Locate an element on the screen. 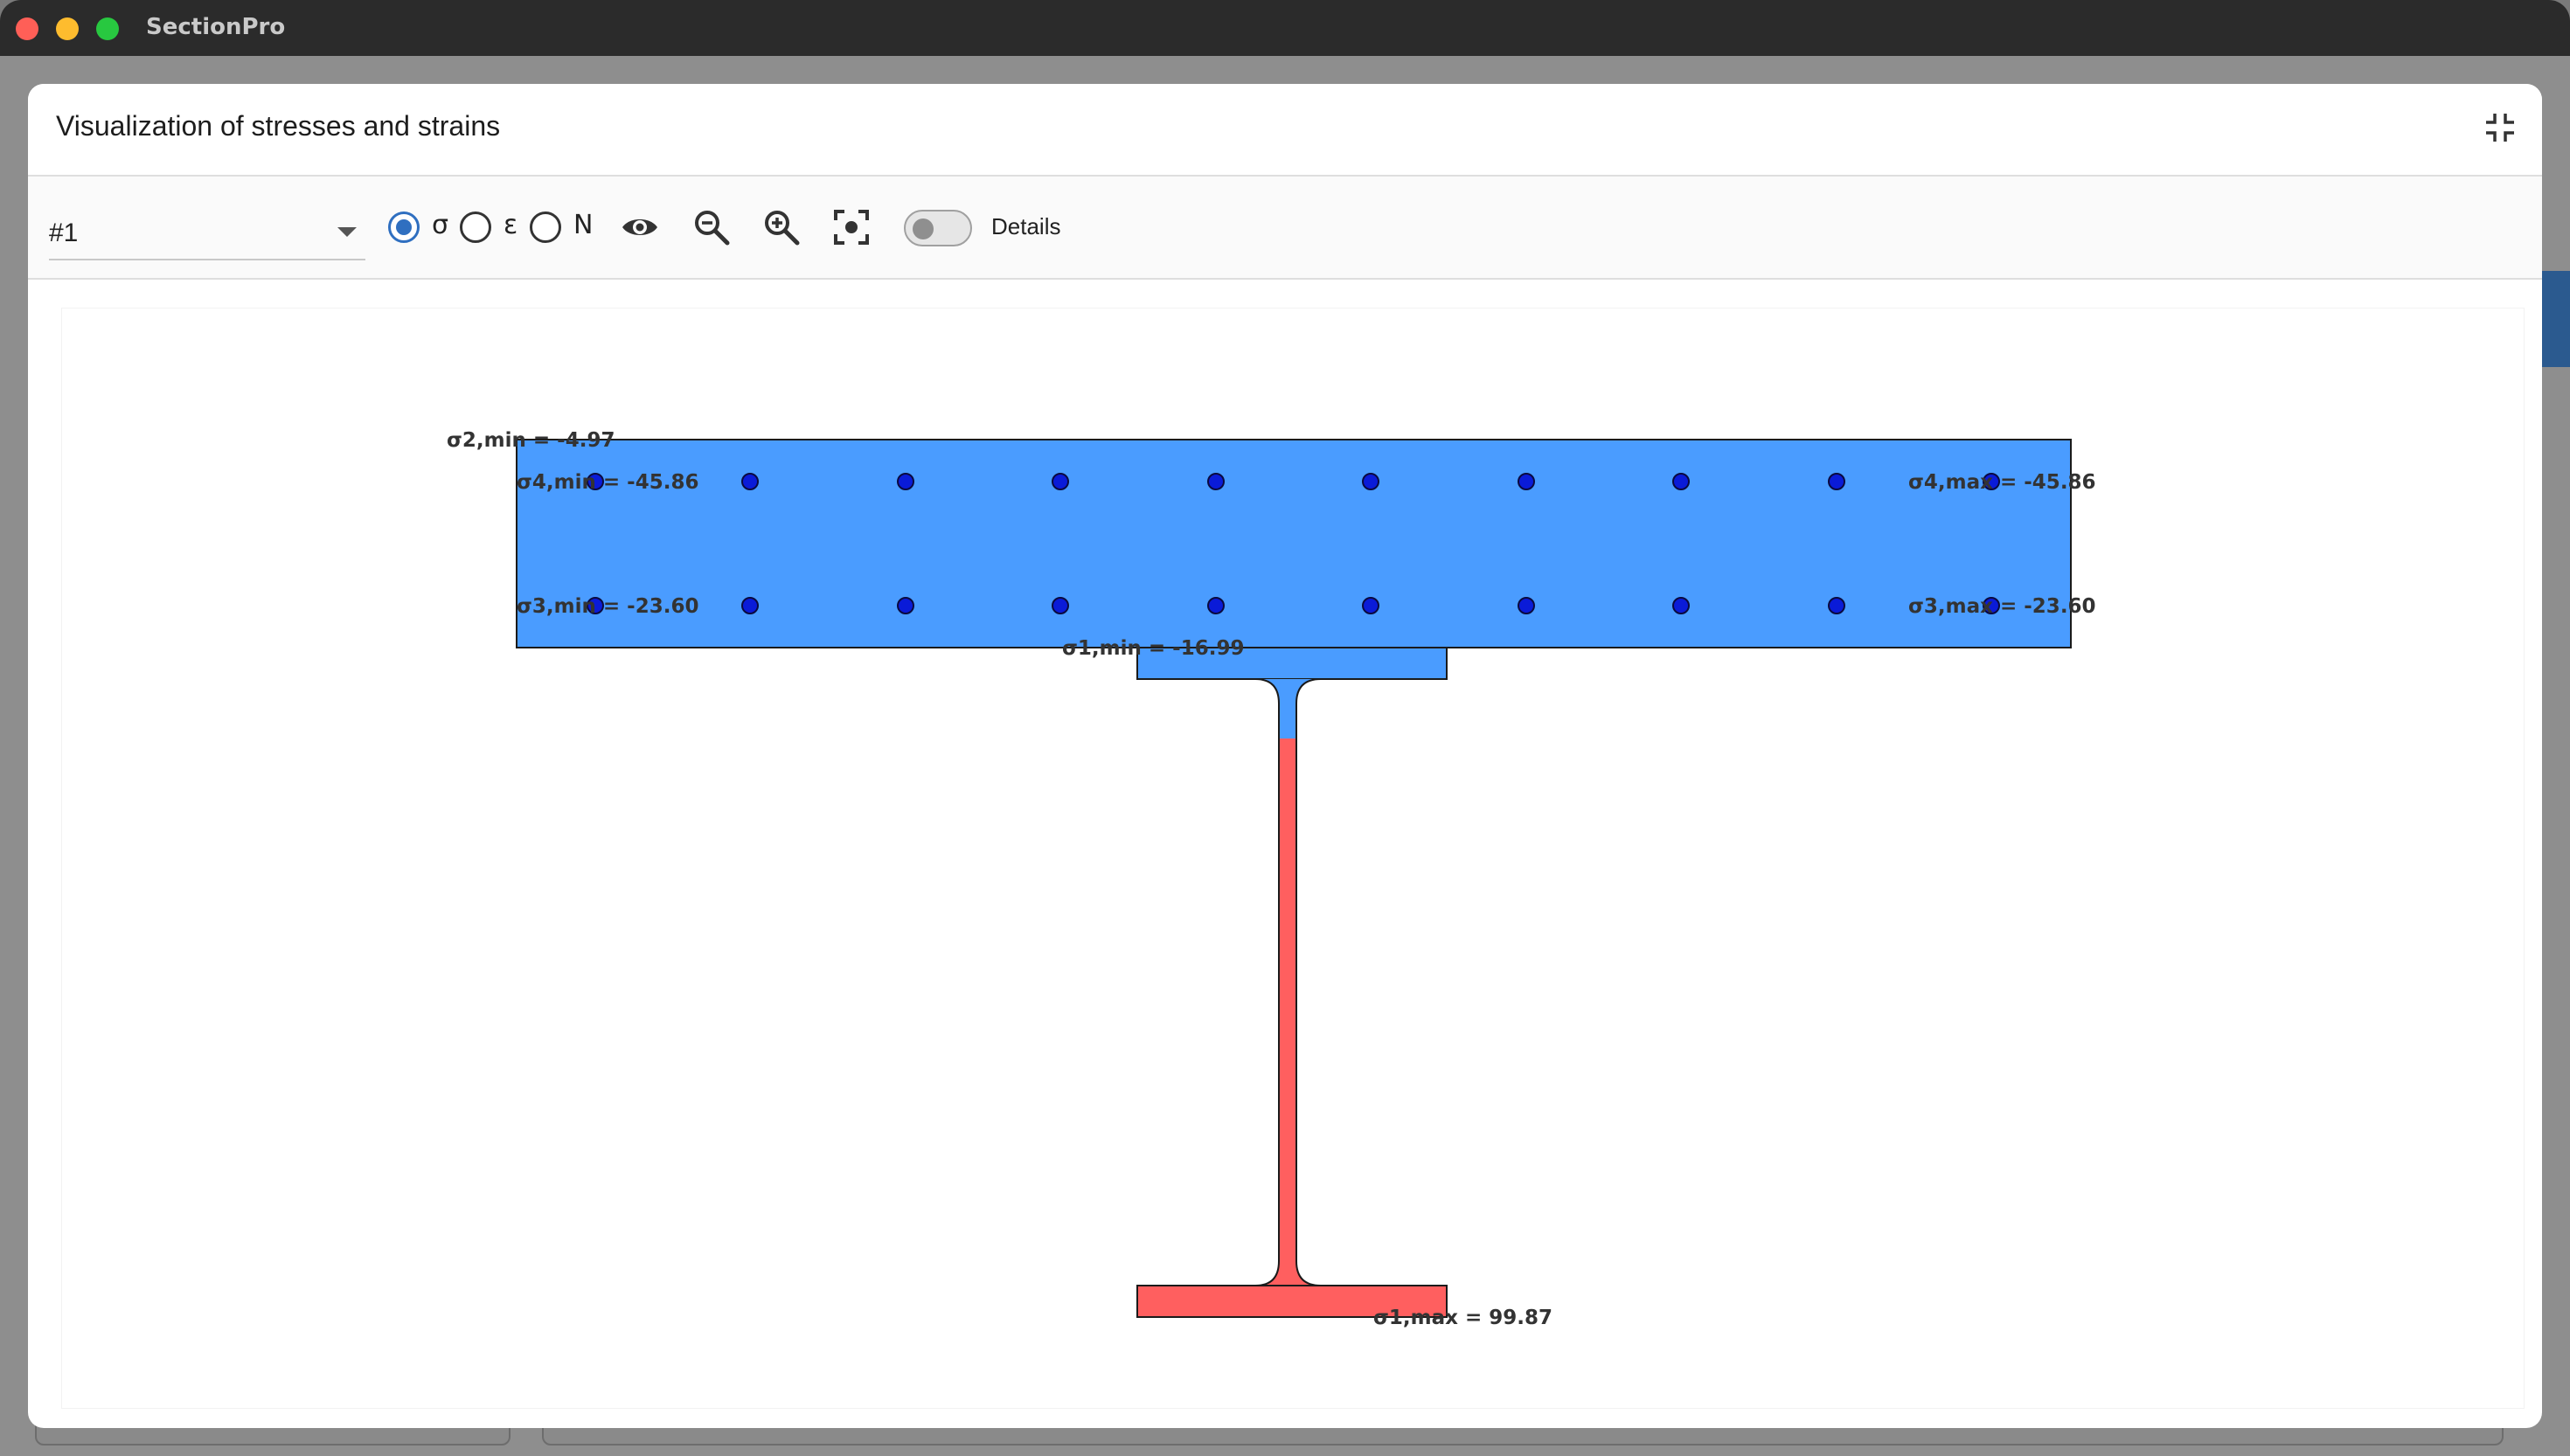  sigma1-min-label: σ1,min = -16.99 is located at coordinates (1153, 648).